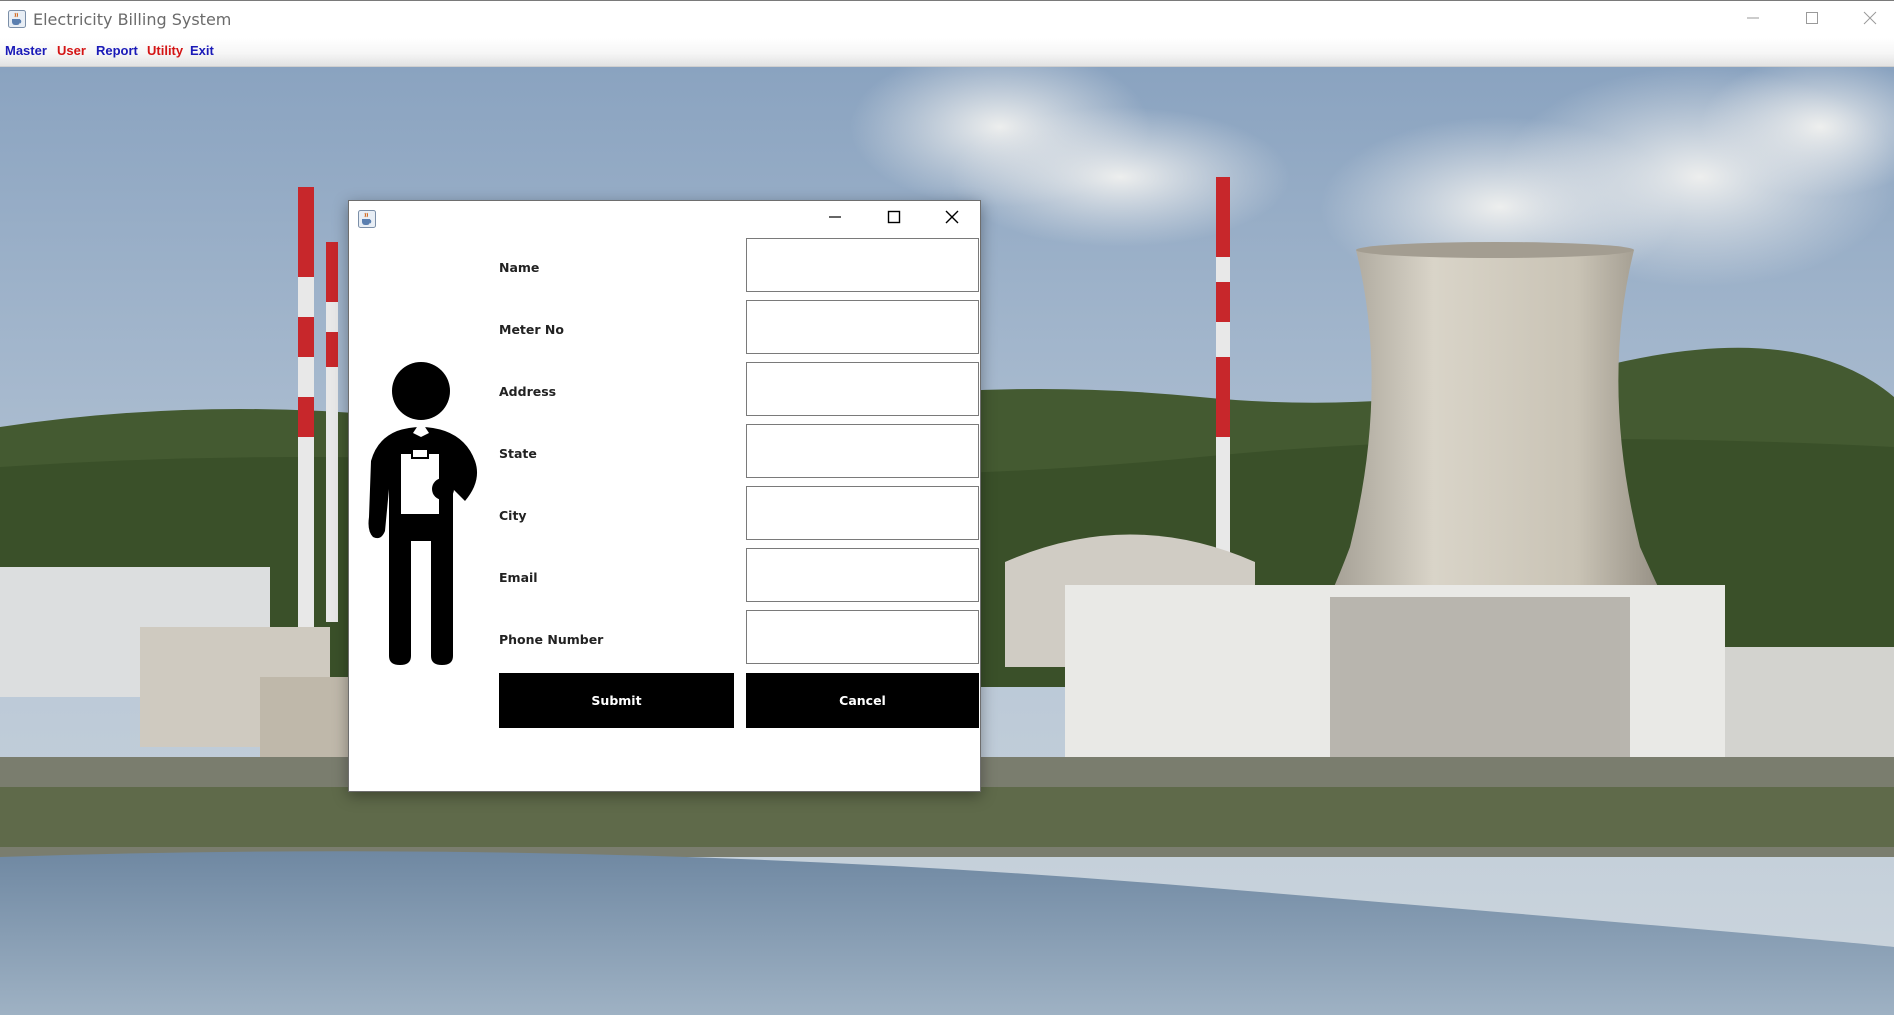  Describe the element at coordinates (518, 453) in the screenshot. I see `state-label: State` at that location.